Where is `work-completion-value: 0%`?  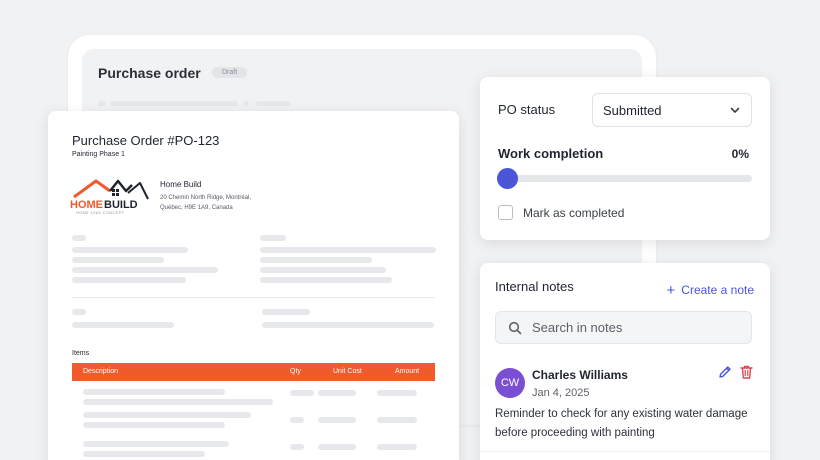
work-completion-value: 0% is located at coordinates (740, 154).